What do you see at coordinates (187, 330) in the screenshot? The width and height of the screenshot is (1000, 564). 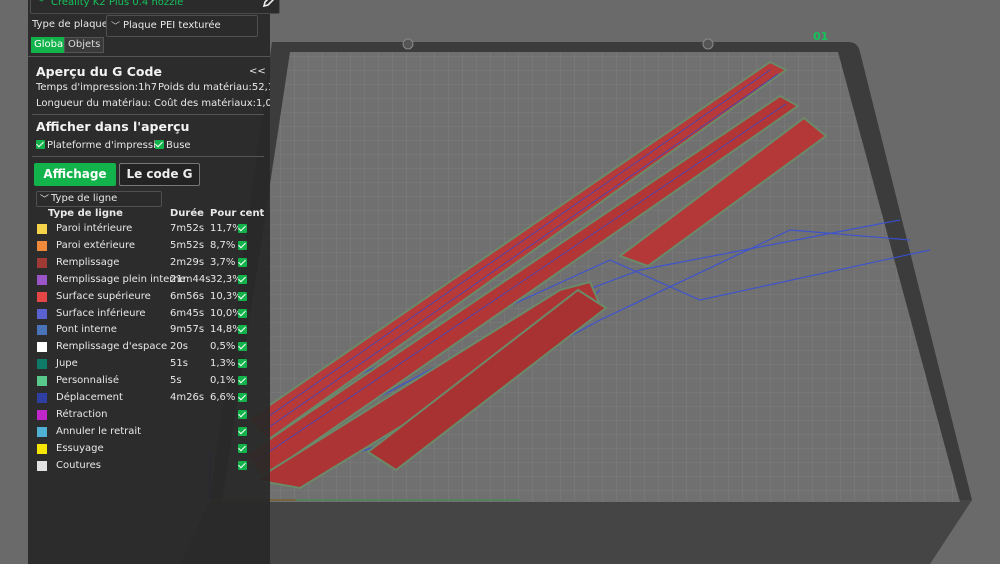 I see `line-type-duration: 9m57s` at bounding box center [187, 330].